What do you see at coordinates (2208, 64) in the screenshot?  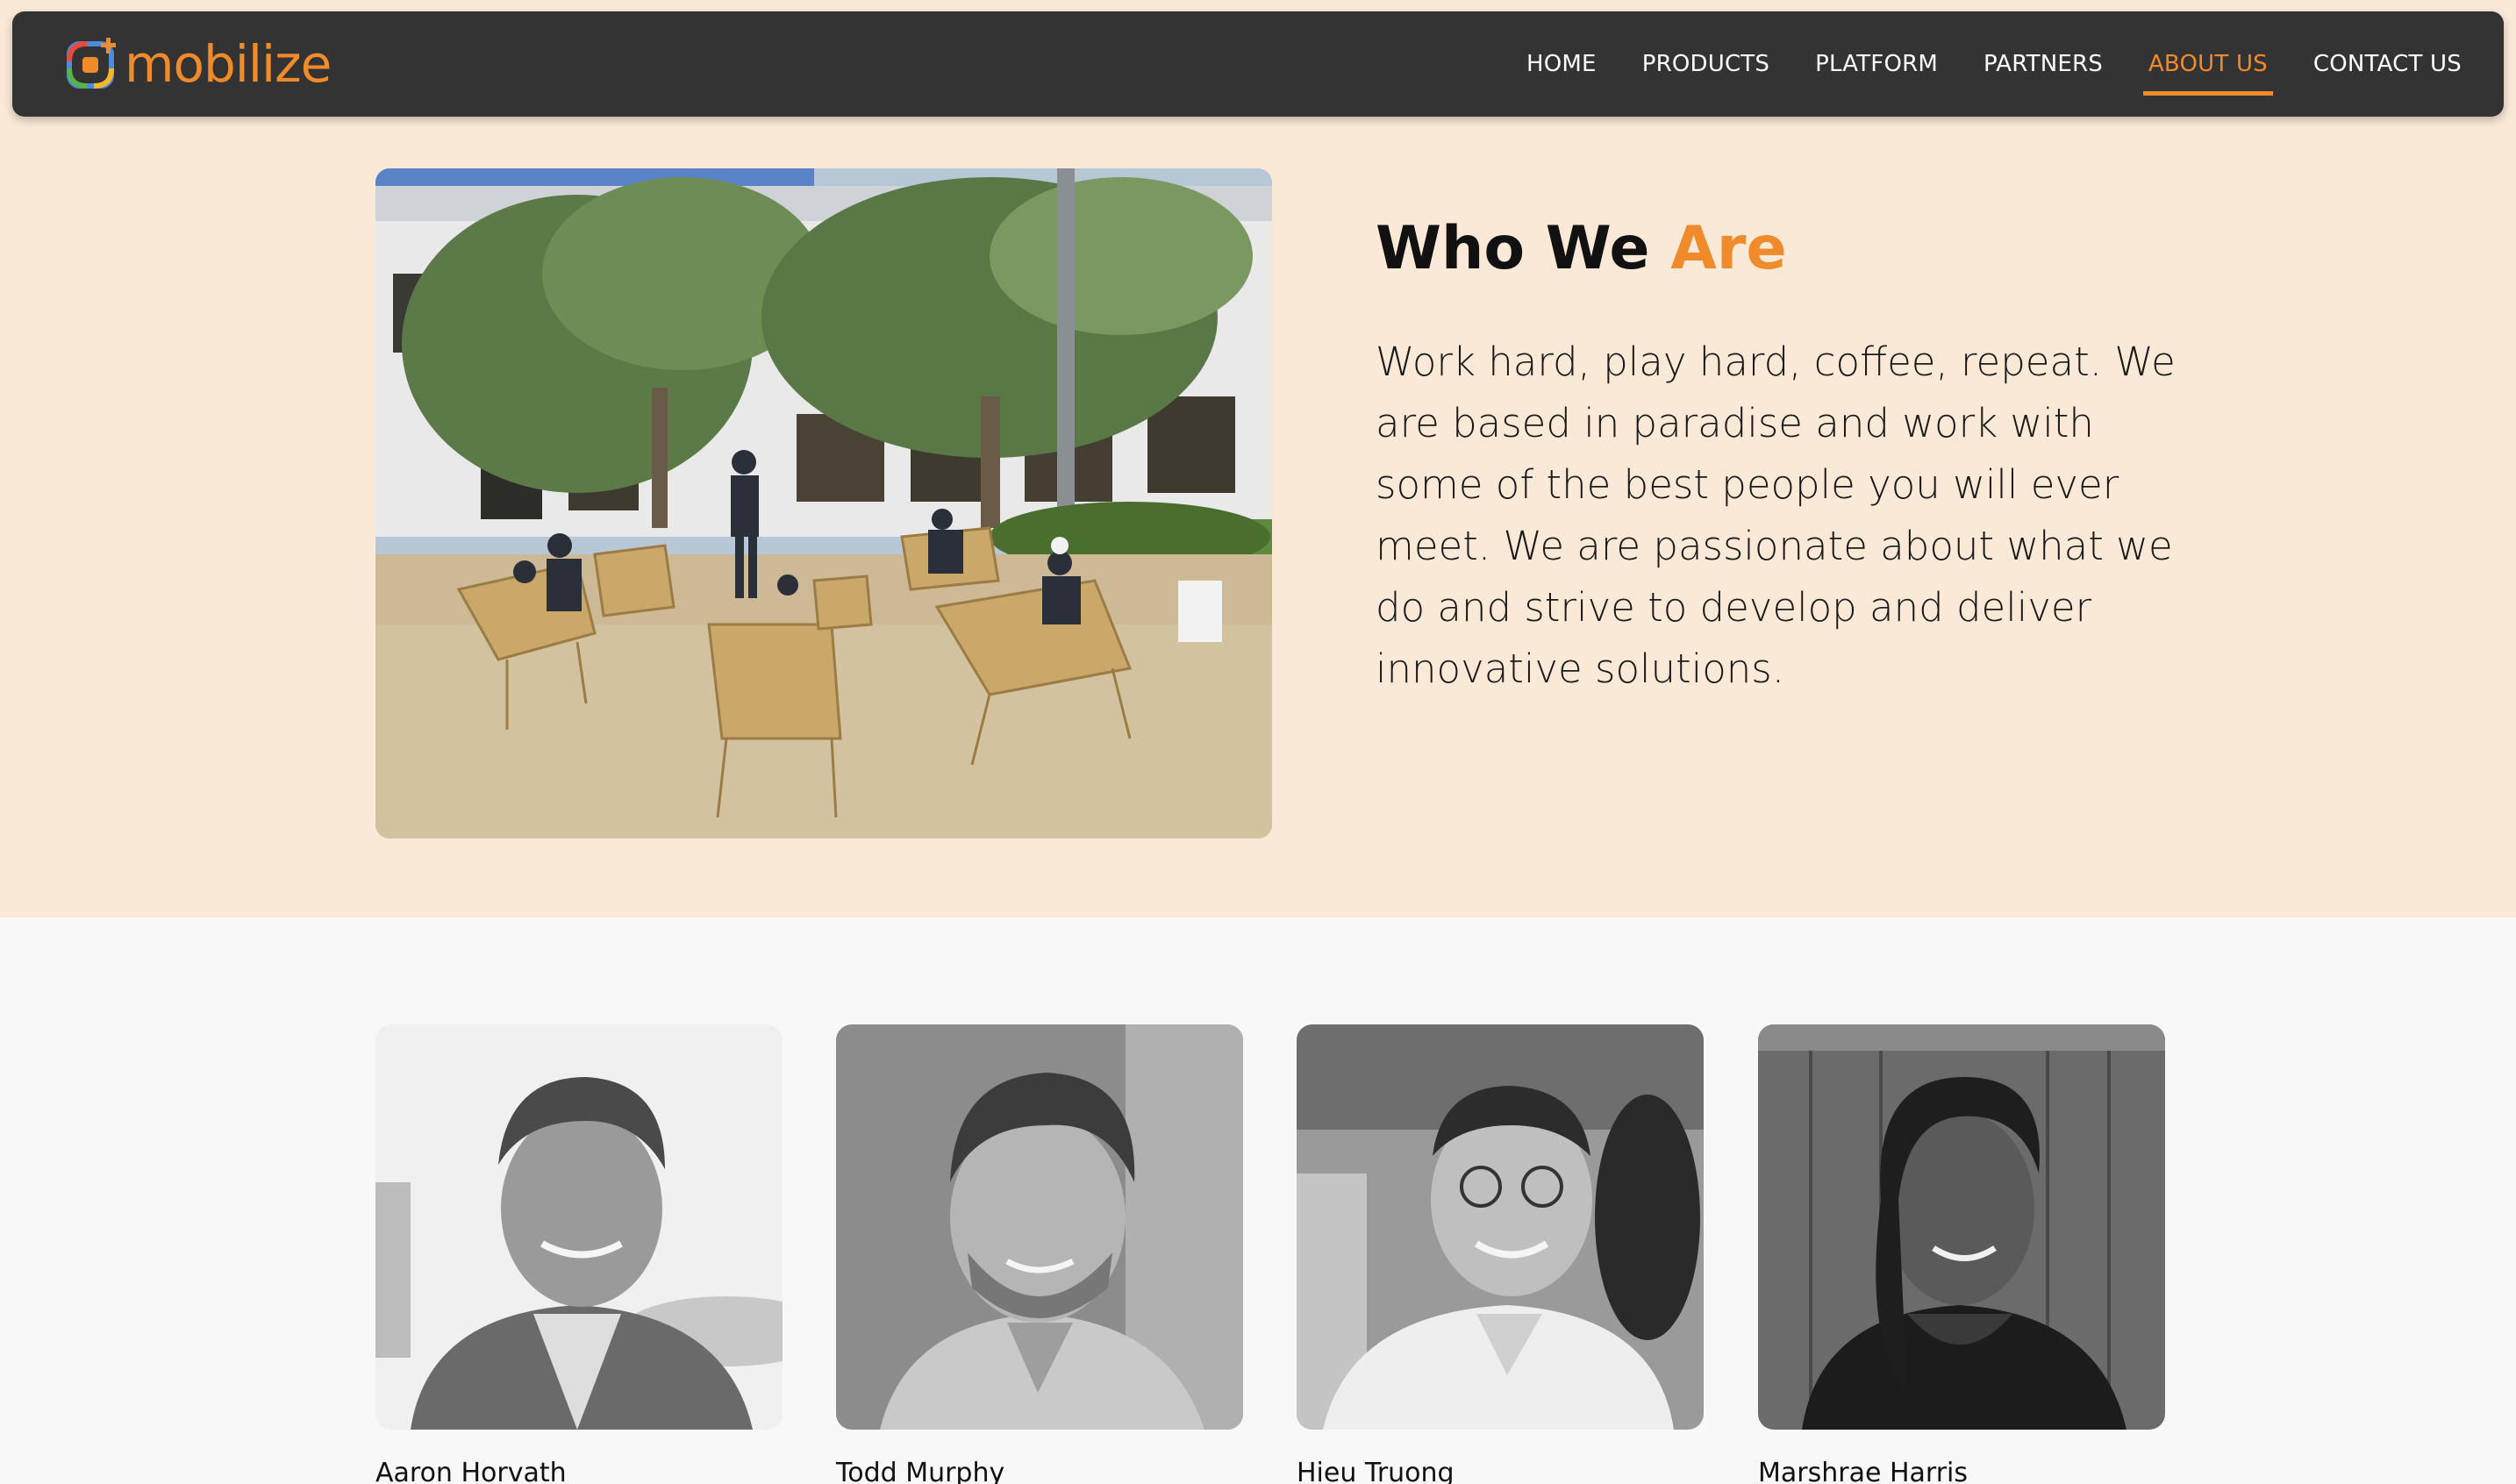 I see `nav-item-about-us: ABOUT US` at bounding box center [2208, 64].